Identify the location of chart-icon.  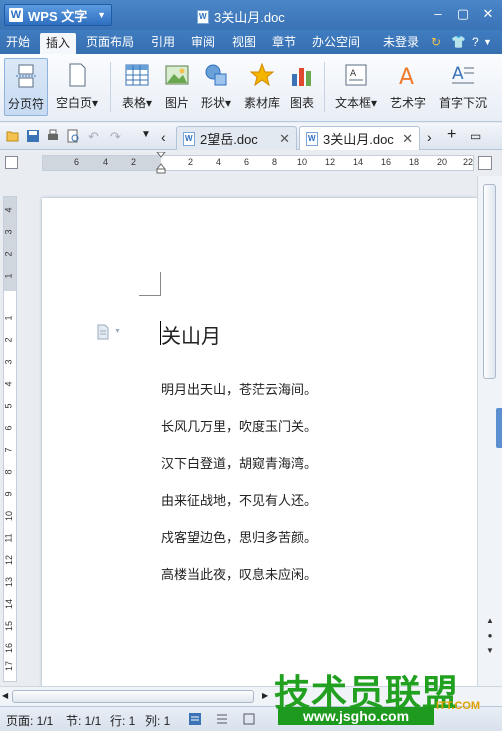
(301, 77).